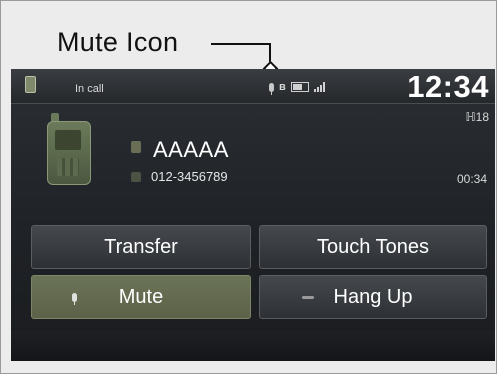  What do you see at coordinates (30, 84) in the screenshot?
I see `phone-icon` at bounding box center [30, 84].